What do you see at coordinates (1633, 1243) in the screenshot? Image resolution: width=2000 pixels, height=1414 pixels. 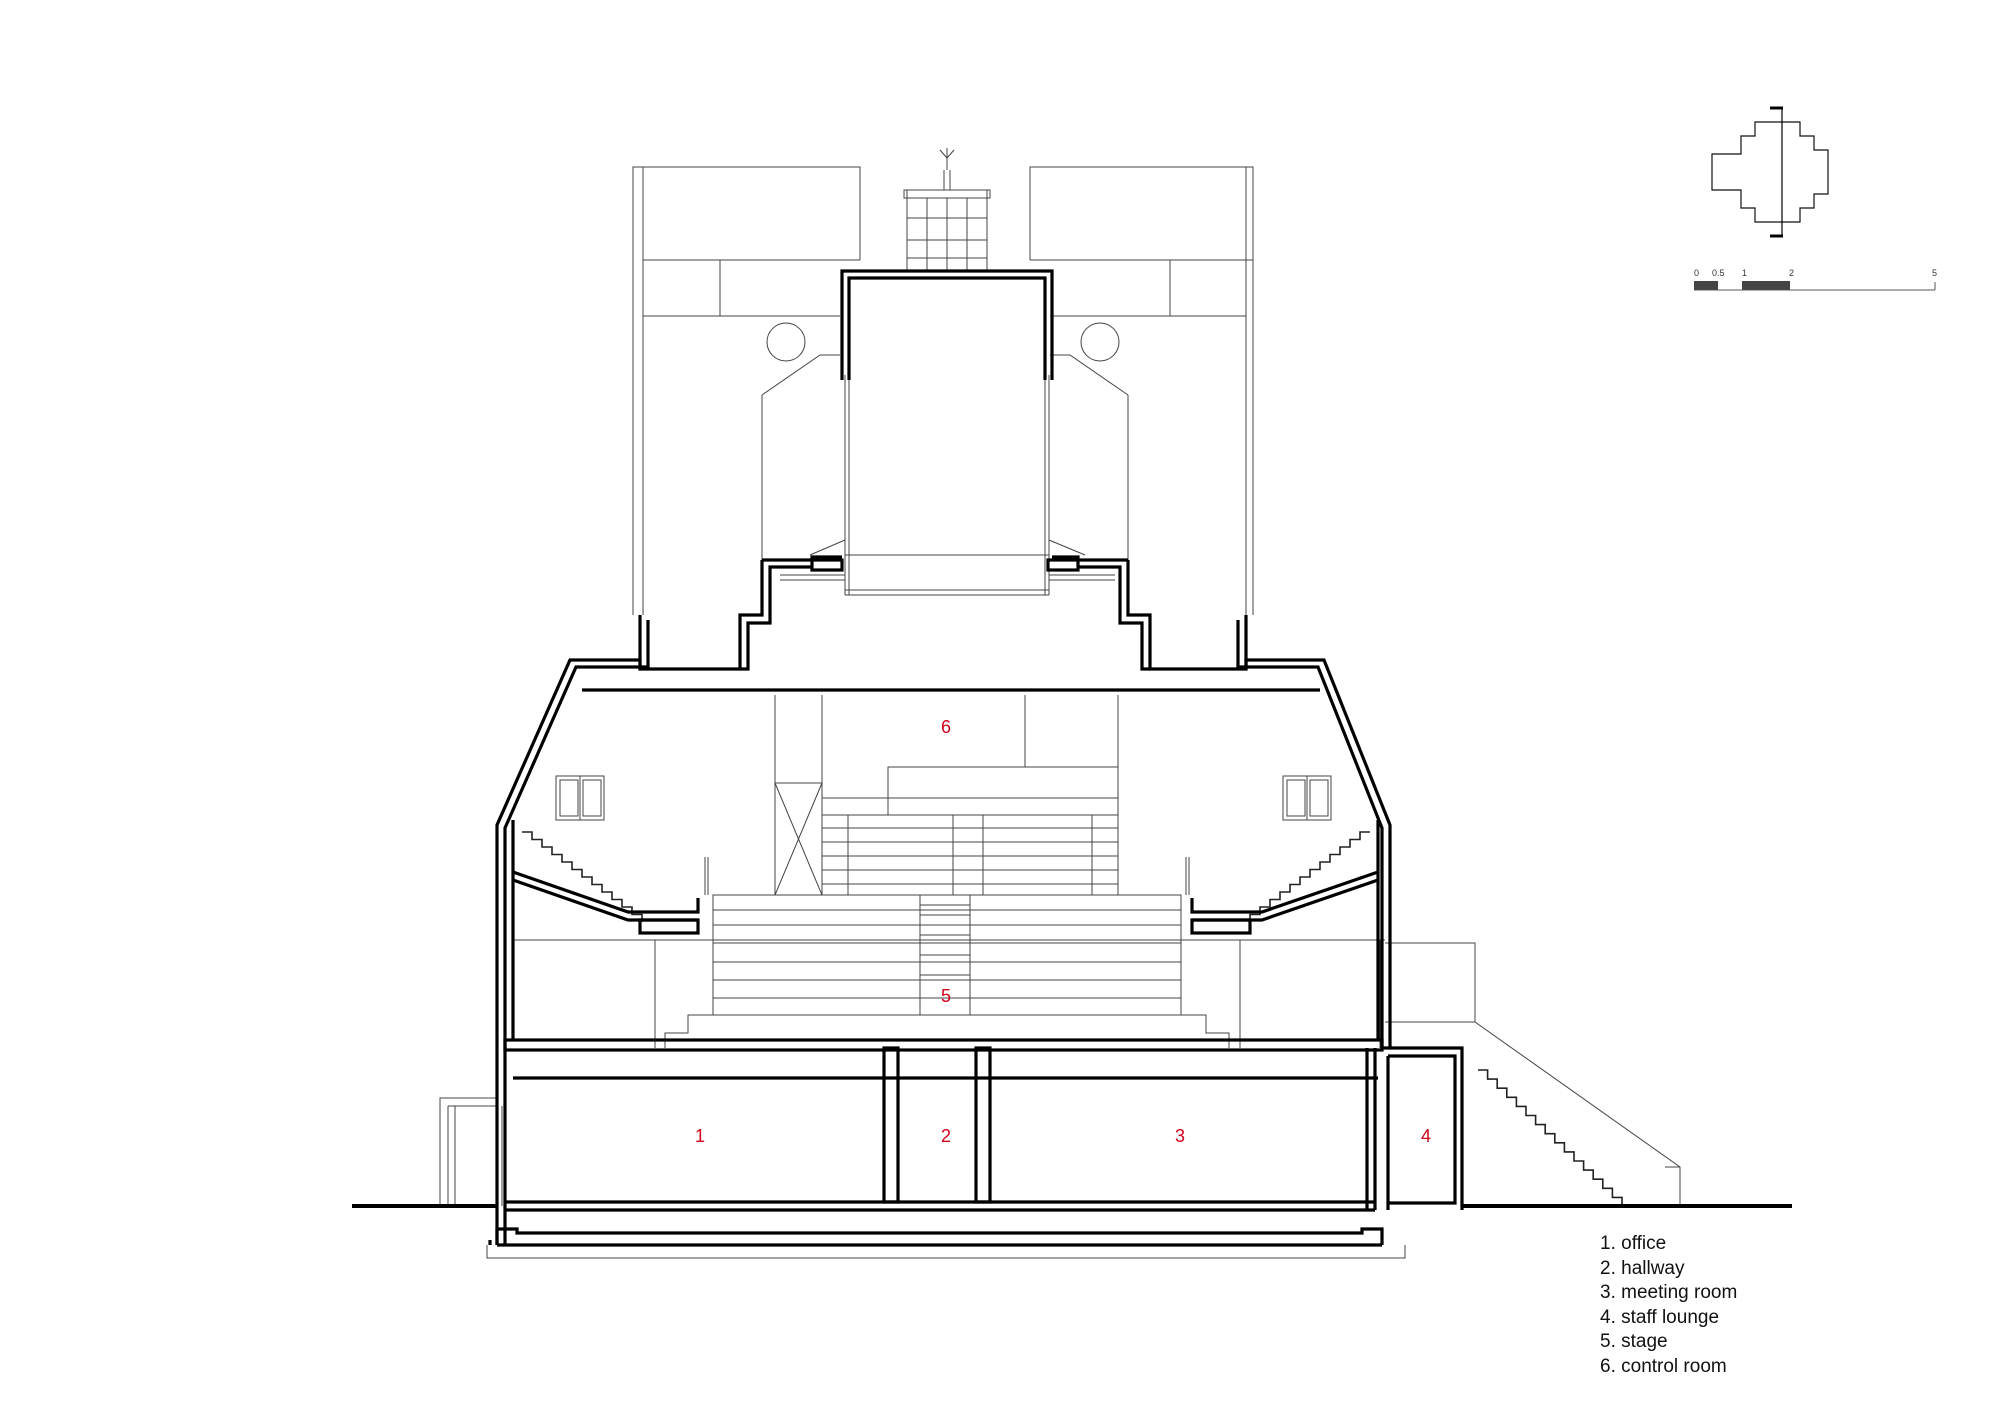 I see `legend-item-office: 1. office` at bounding box center [1633, 1243].